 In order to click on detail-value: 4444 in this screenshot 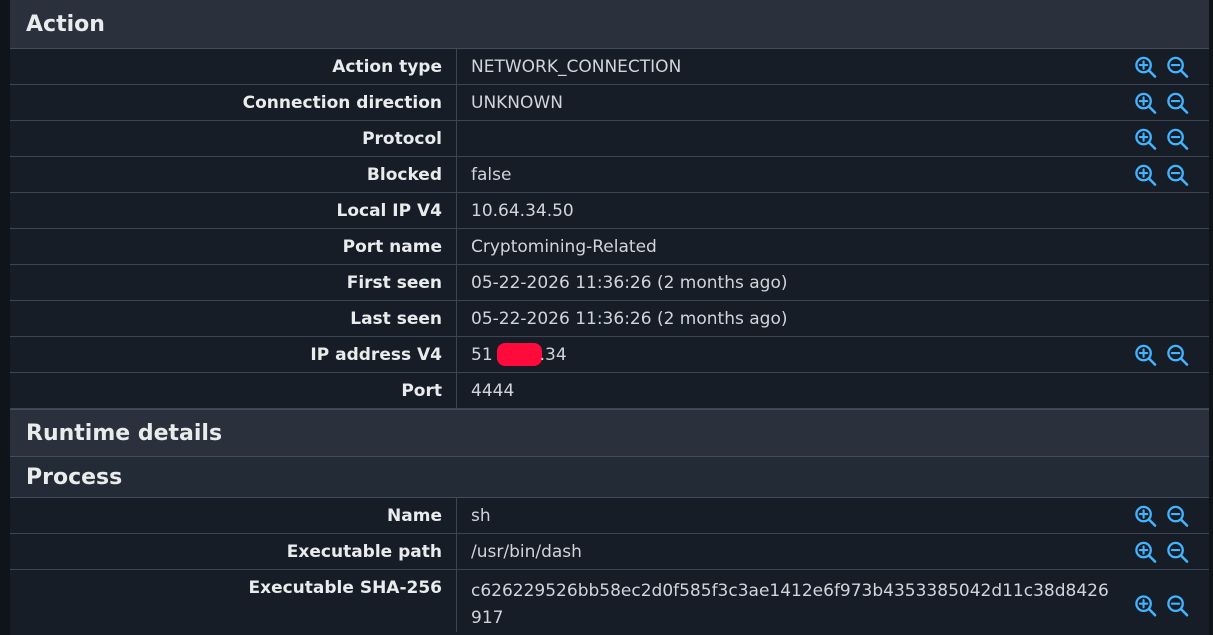, I will do `click(493, 390)`.